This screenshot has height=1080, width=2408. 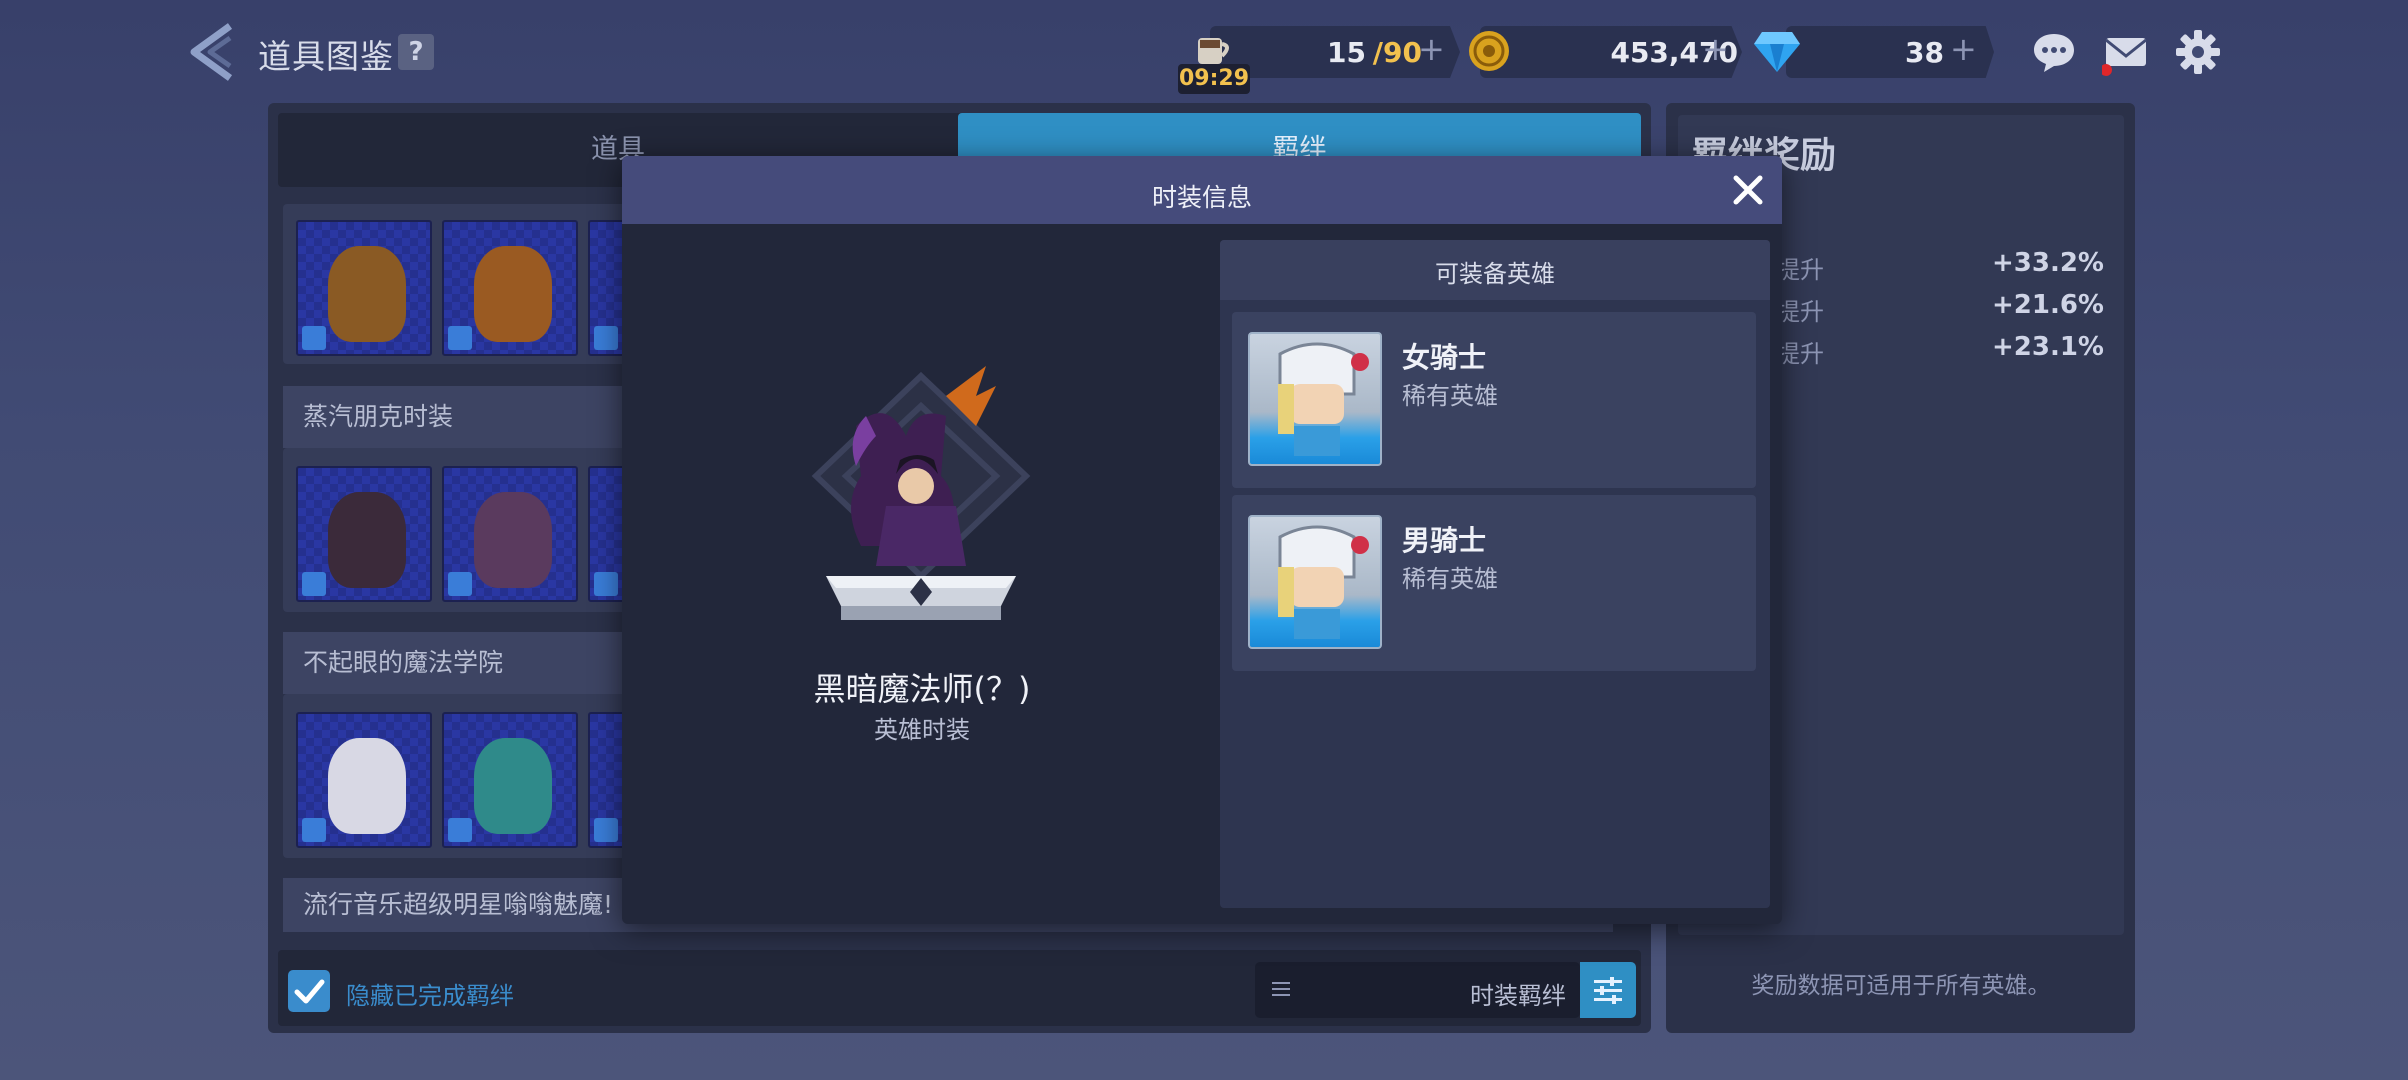 What do you see at coordinates (1777, 52) in the screenshot?
I see `blue-diamond-icon` at bounding box center [1777, 52].